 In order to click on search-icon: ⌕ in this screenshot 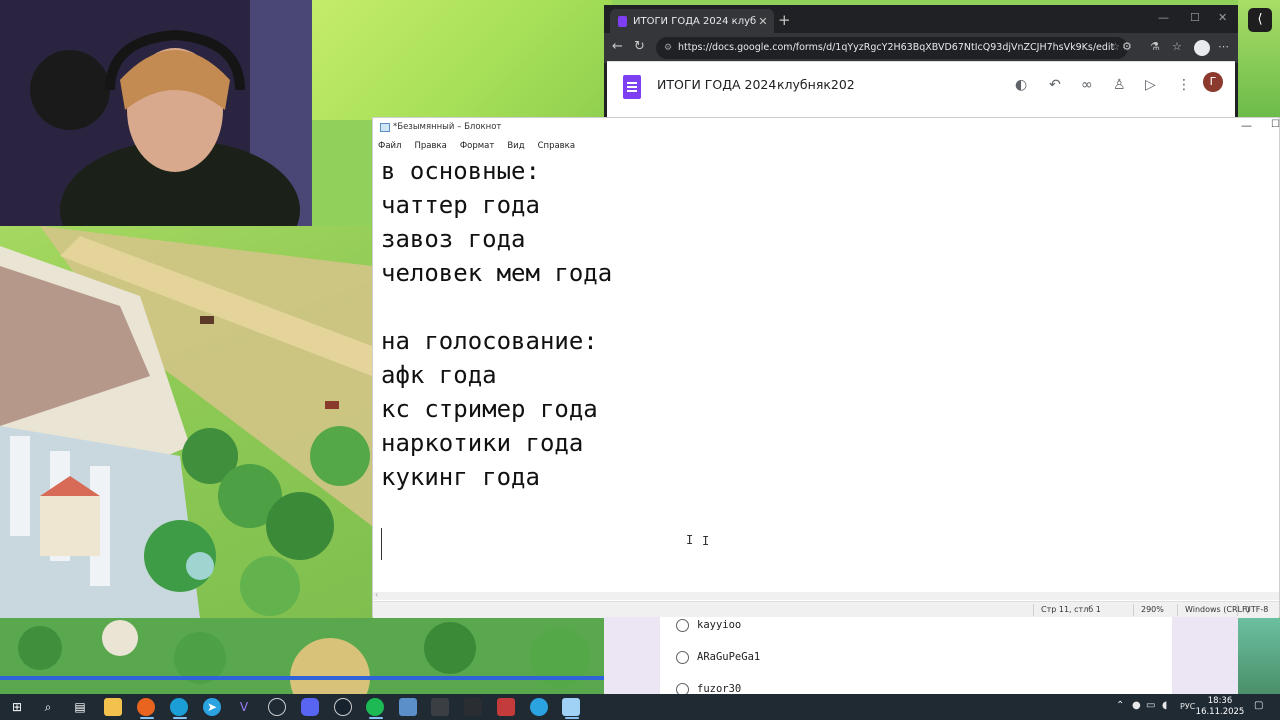, I will do `click(48, 707)`.